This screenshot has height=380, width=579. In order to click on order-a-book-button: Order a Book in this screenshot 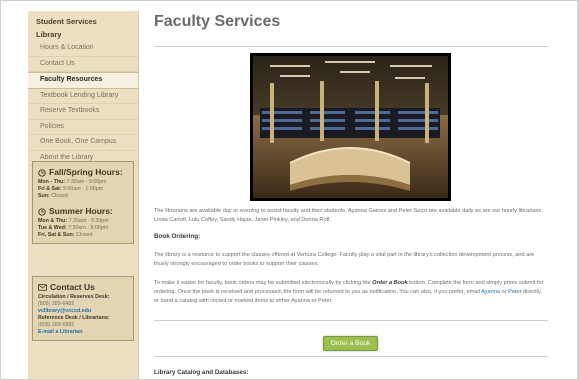, I will do `click(350, 343)`.